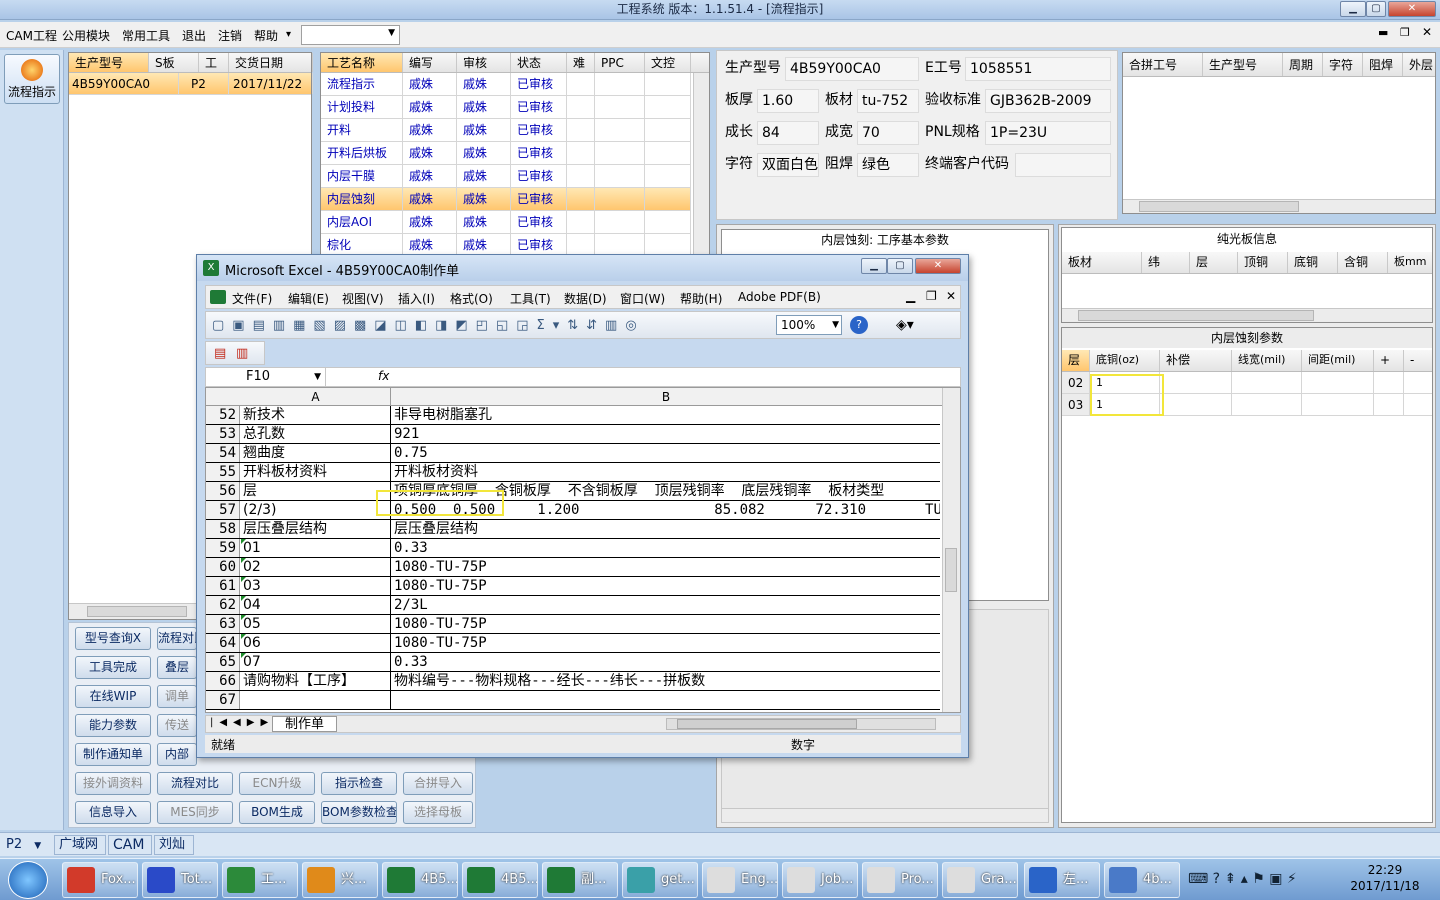  Describe the element at coordinates (666, 453) in the screenshot. I see `cell-b: 0.75` at that location.